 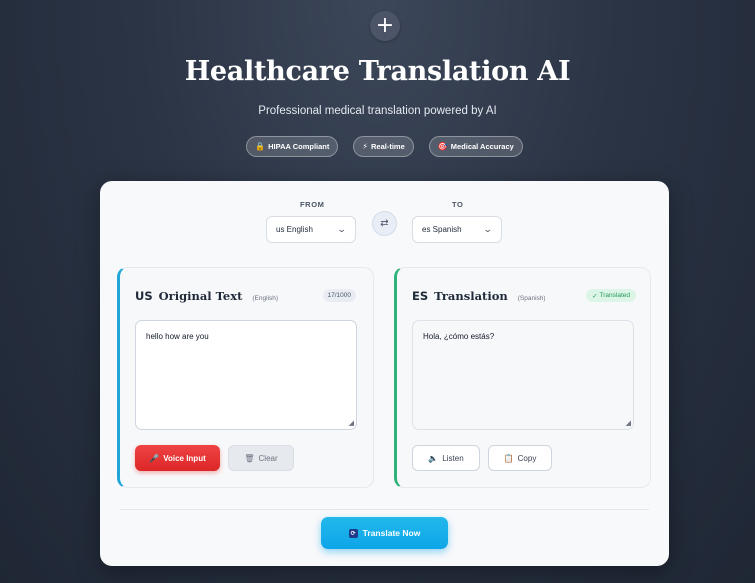 What do you see at coordinates (377, 71) in the screenshot?
I see `page-title: Healthcare Translation AI` at bounding box center [377, 71].